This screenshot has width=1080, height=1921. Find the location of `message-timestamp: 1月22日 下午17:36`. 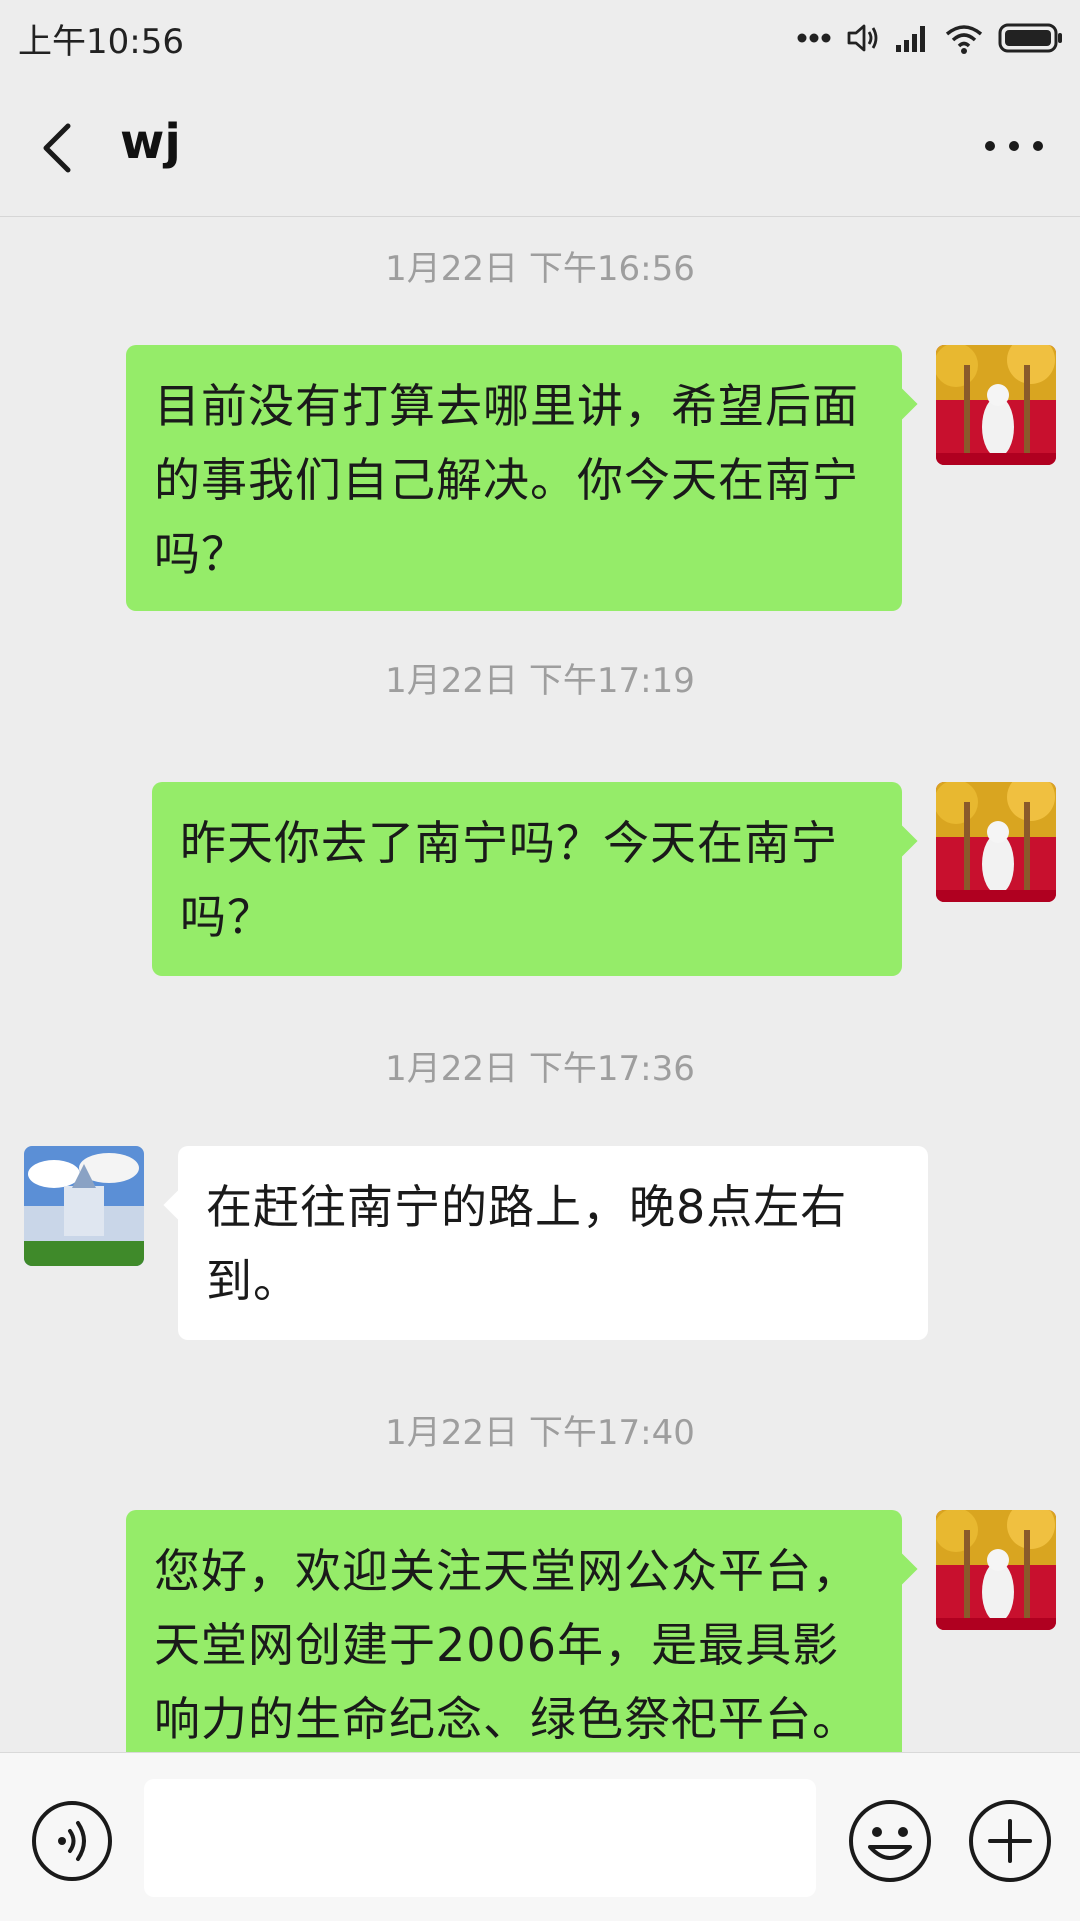

message-timestamp: 1月22日 下午17:36 is located at coordinates (540, 1069).